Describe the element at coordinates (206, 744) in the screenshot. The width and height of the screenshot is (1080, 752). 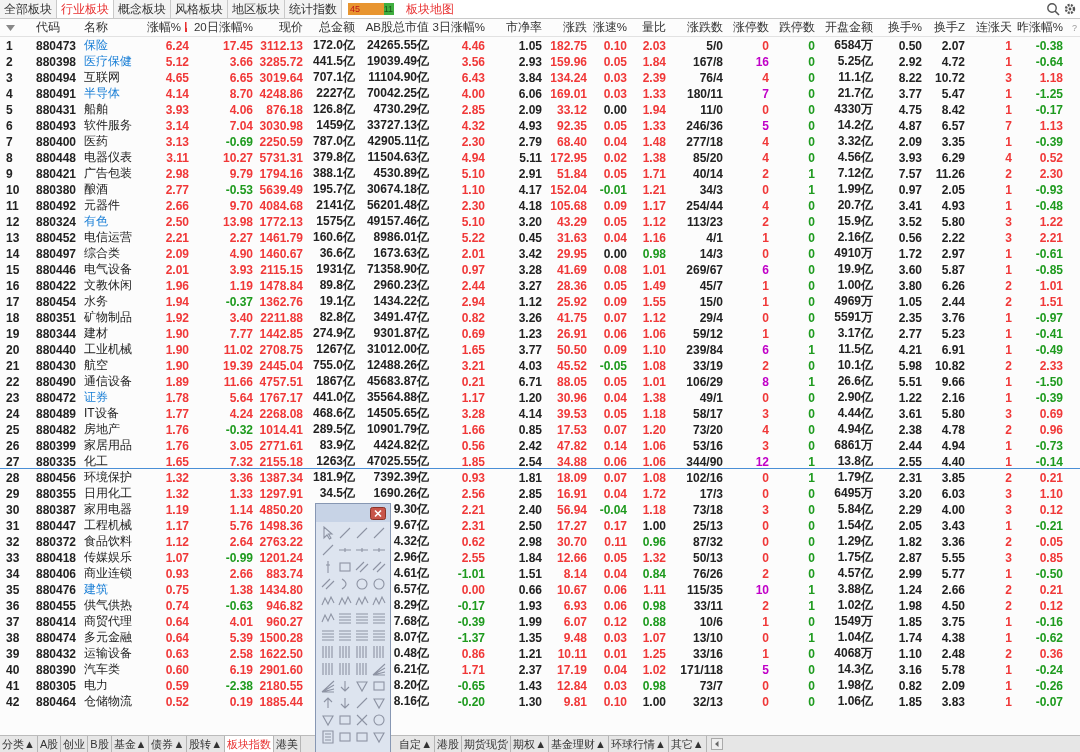
I see `market-tab: 股转▲` at that location.